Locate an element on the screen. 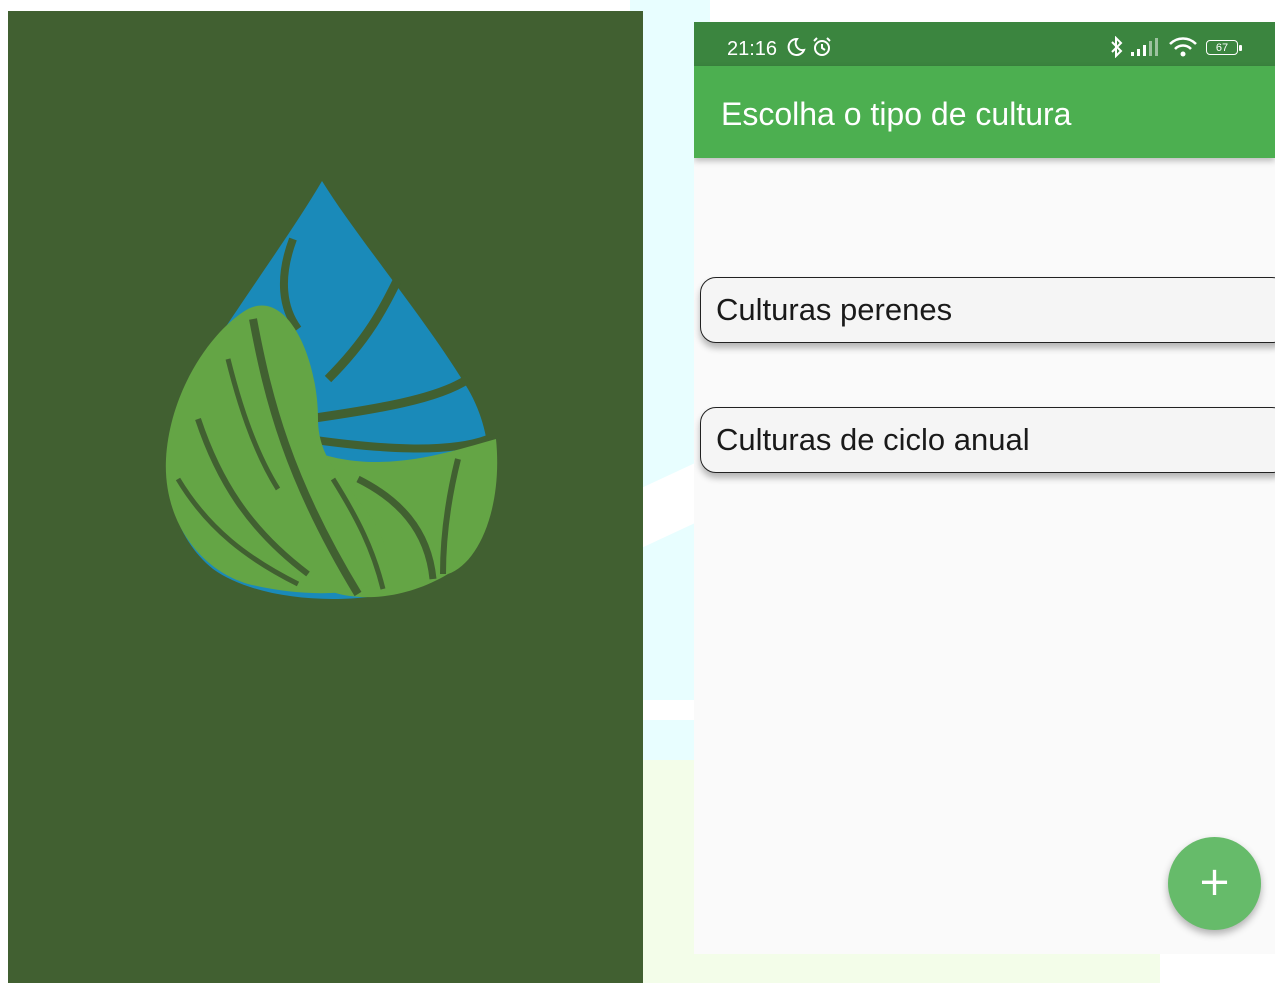 Image resolution: width=1275 pixels, height=983 pixels. app-bar: Escolha o tipo de cultura is located at coordinates (984, 112).